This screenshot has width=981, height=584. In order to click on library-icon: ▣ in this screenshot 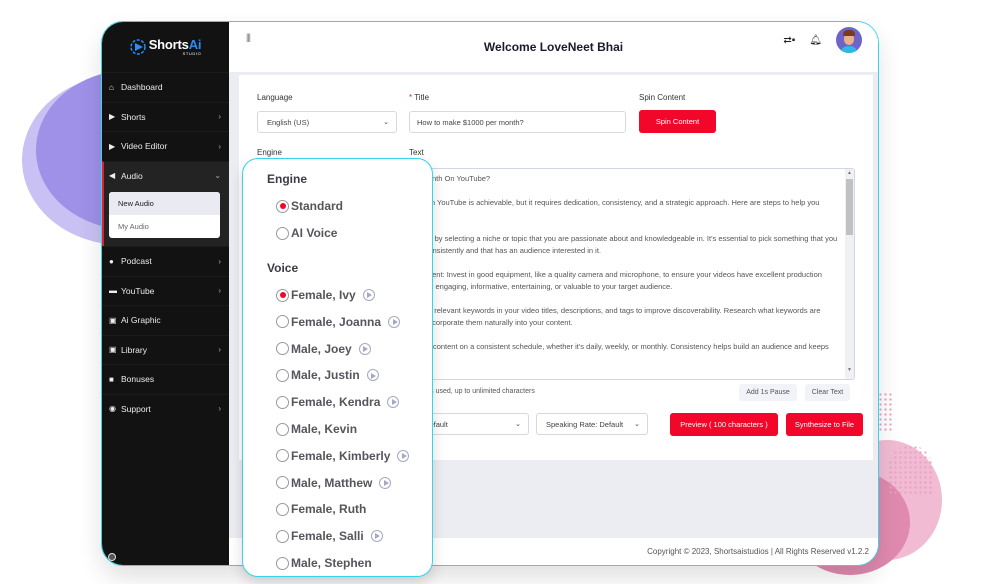, I will do `click(113, 350)`.